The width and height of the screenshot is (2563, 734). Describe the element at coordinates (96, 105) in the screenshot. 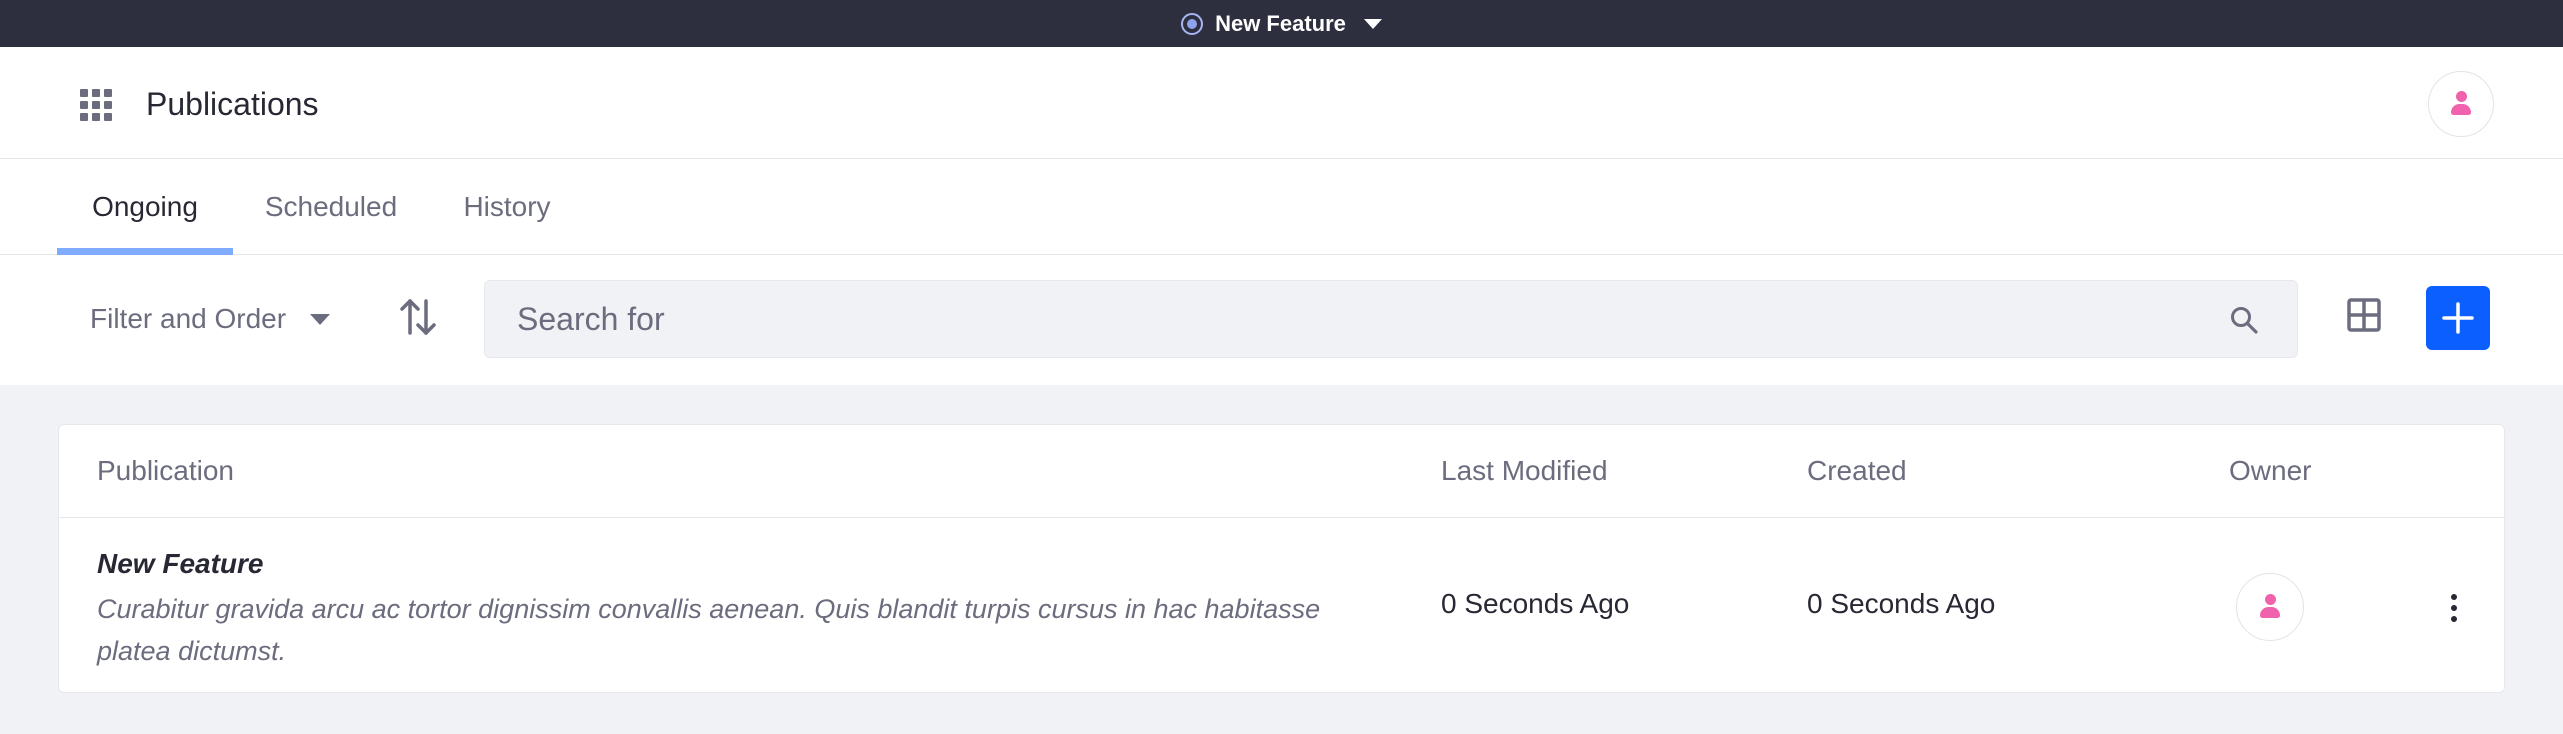

I see `apps-grid-icon` at that location.